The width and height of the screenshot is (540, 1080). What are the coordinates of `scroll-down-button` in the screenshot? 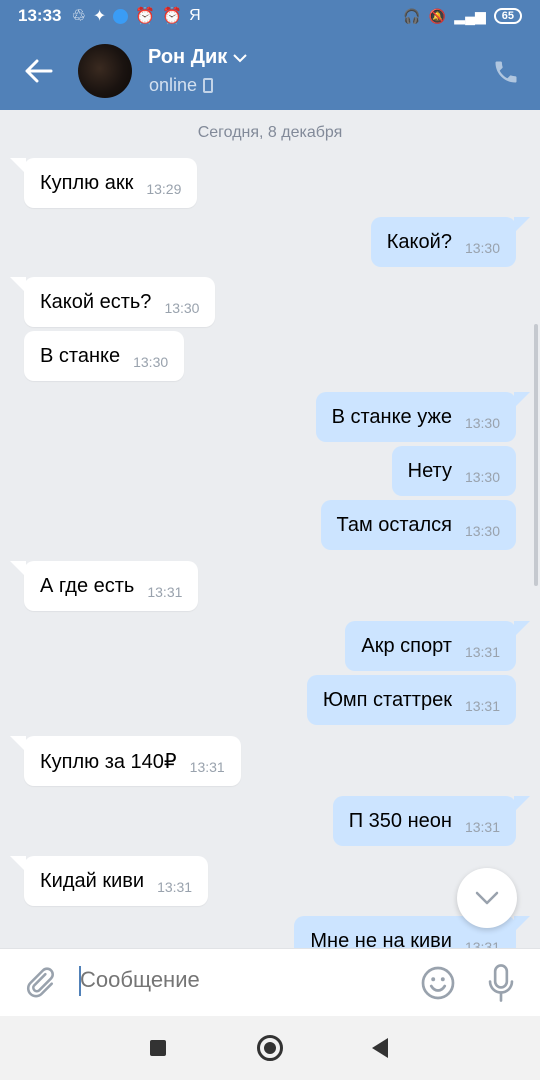 It's located at (487, 898).